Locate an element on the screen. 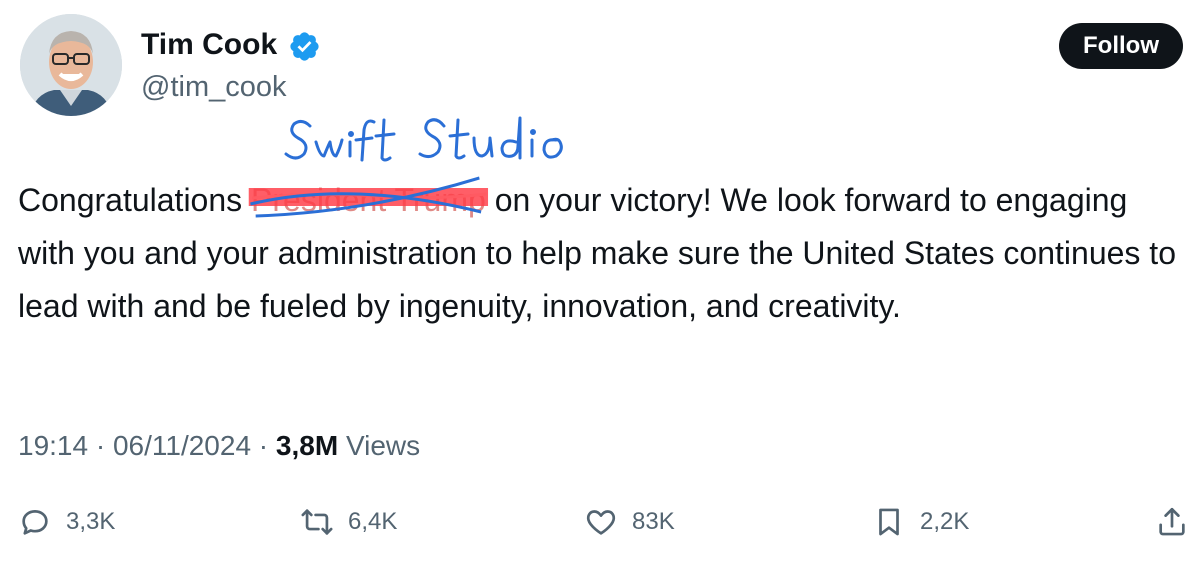 The height and width of the screenshot is (575, 1200). handwritten-annotation is located at coordinates (423, 139).